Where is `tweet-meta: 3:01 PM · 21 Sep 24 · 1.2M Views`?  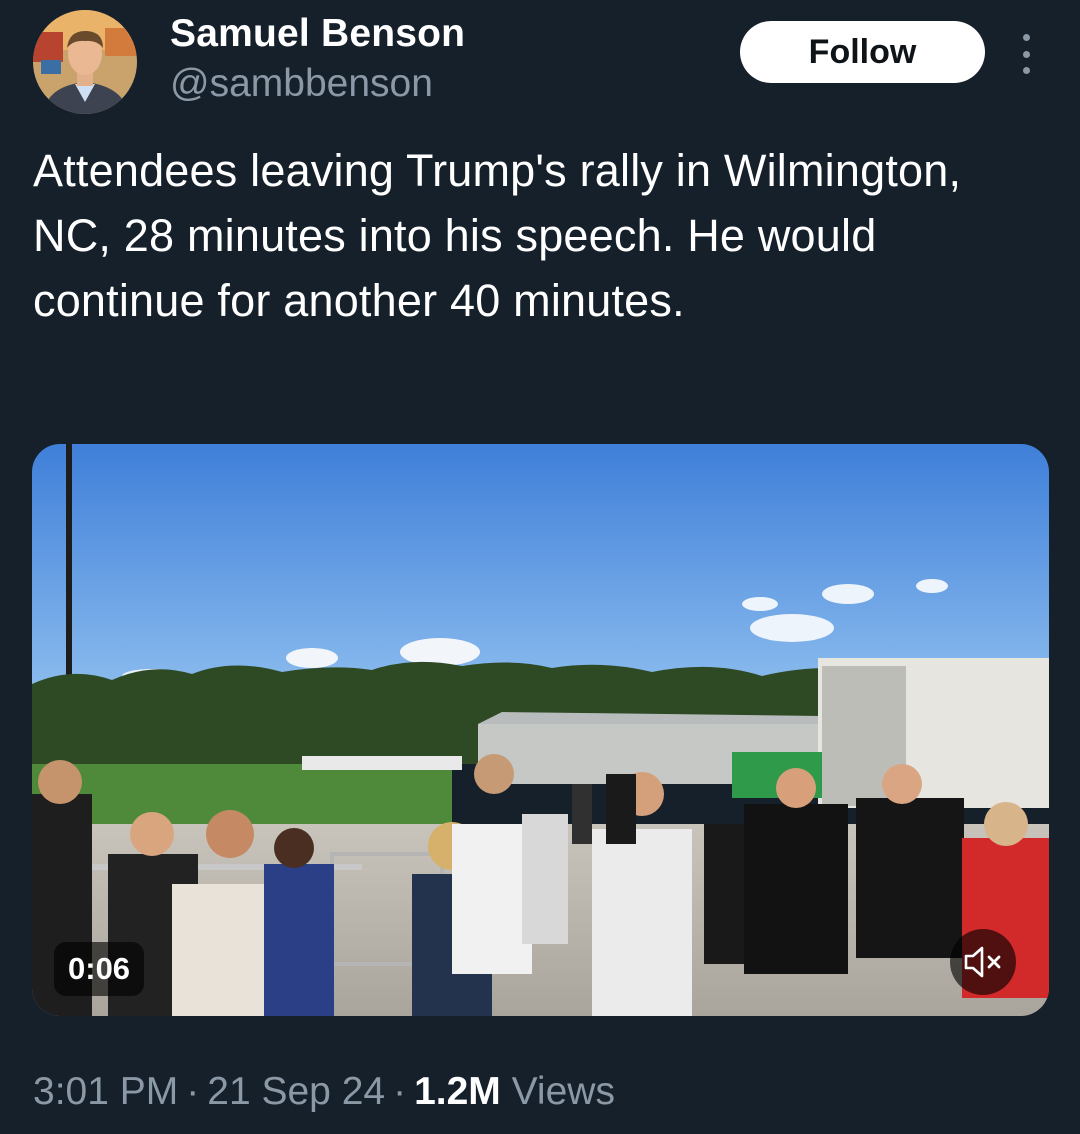
tweet-meta: 3:01 PM · 21 Sep 24 · 1.2M Views is located at coordinates (324, 1092).